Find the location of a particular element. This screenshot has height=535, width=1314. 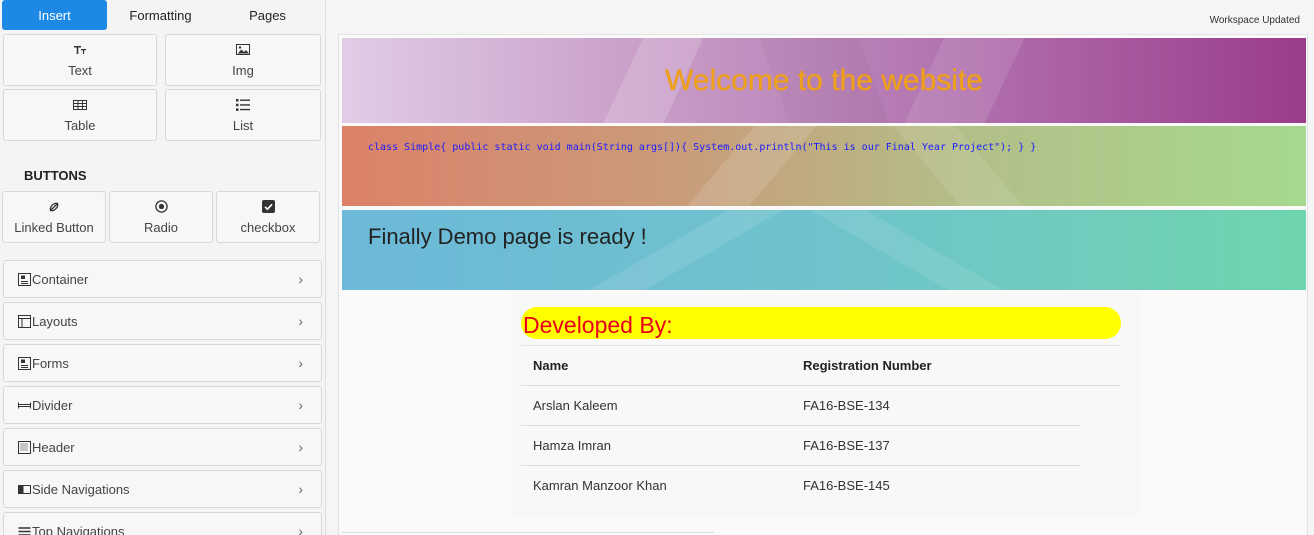

accordion-side-navigations: Side Navigations › is located at coordinates (162, 489).